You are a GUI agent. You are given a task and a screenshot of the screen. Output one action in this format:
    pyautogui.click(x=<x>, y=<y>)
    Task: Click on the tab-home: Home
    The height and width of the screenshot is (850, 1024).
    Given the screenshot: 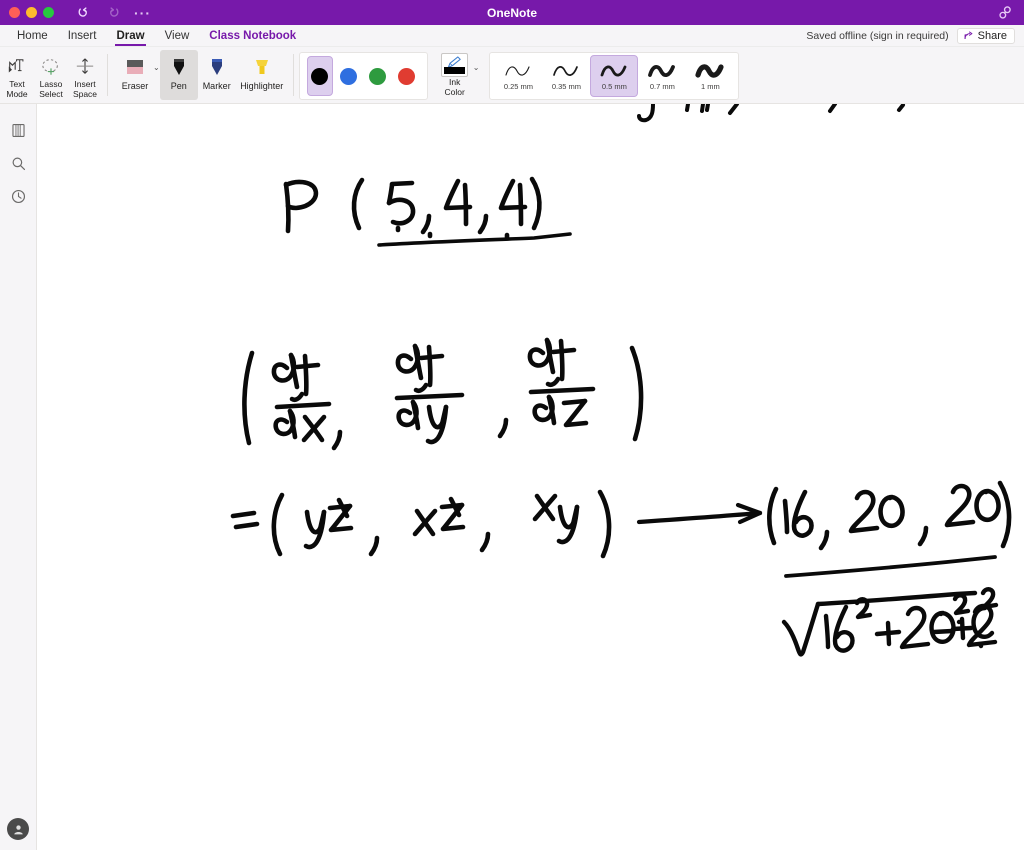 What is the action you would take?
    pyautogui.click(x=32, y=35)
    